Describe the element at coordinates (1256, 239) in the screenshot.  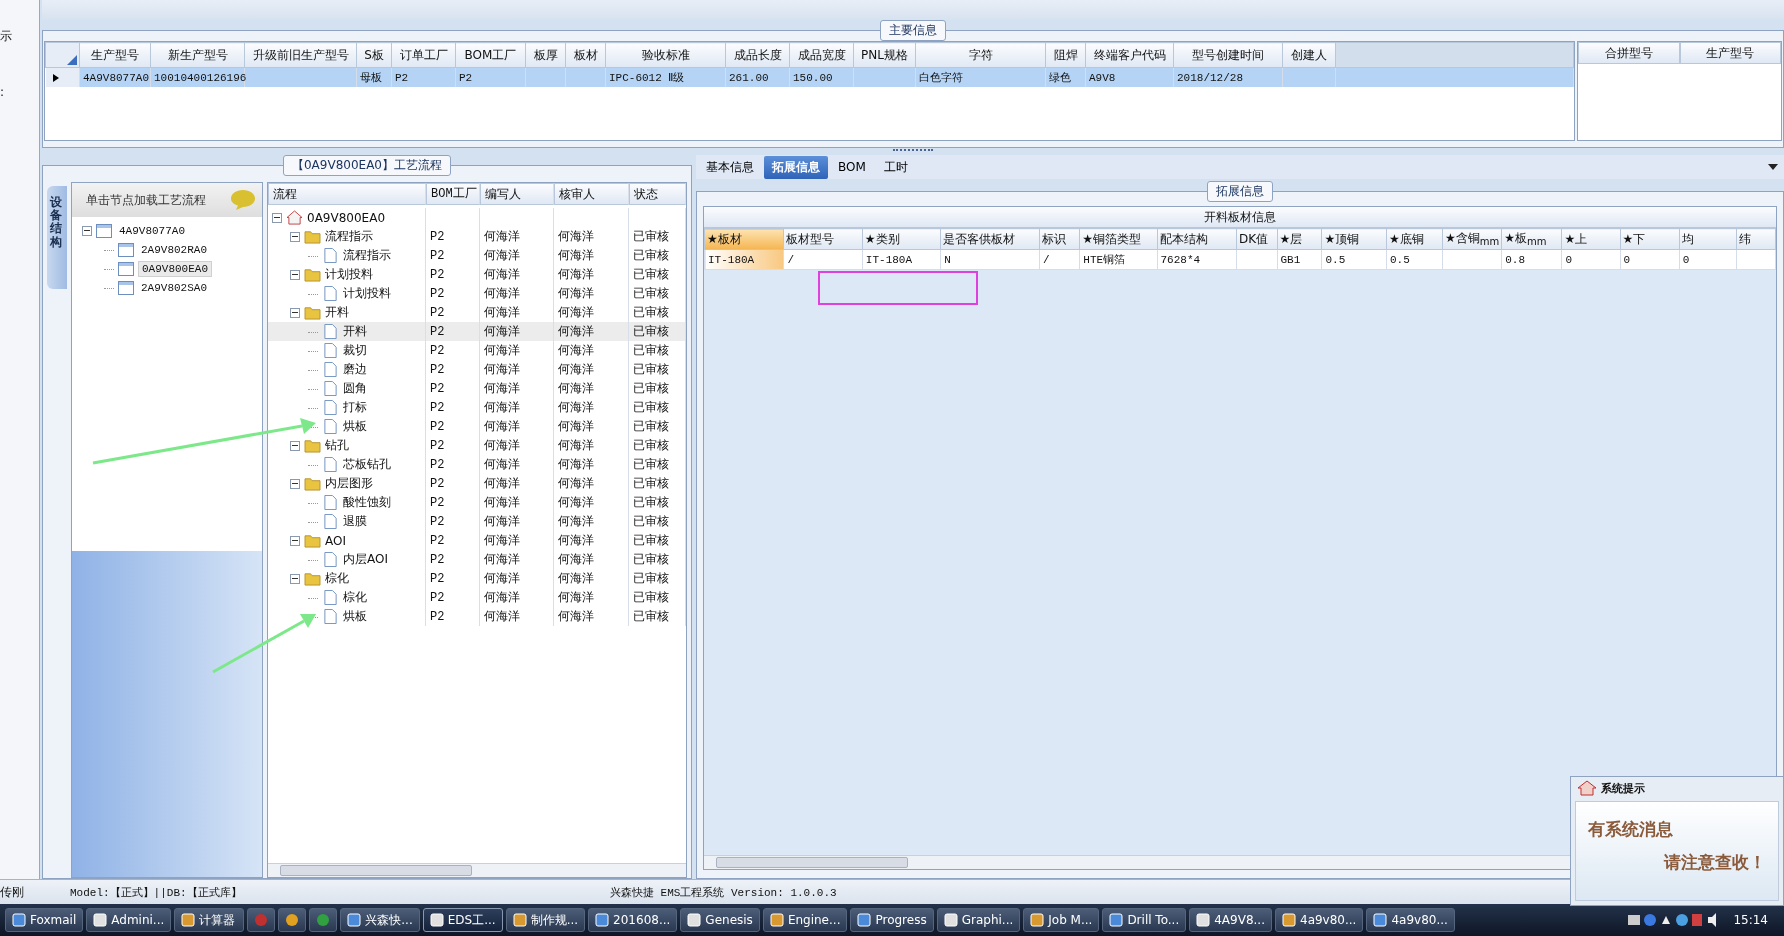
I see `column-header: DK值` at that location.